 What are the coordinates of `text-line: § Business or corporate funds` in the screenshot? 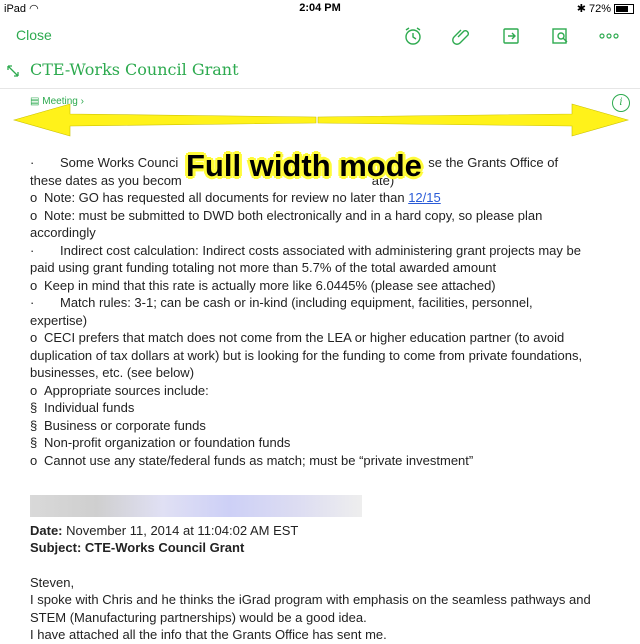 It's located at (118, 425).